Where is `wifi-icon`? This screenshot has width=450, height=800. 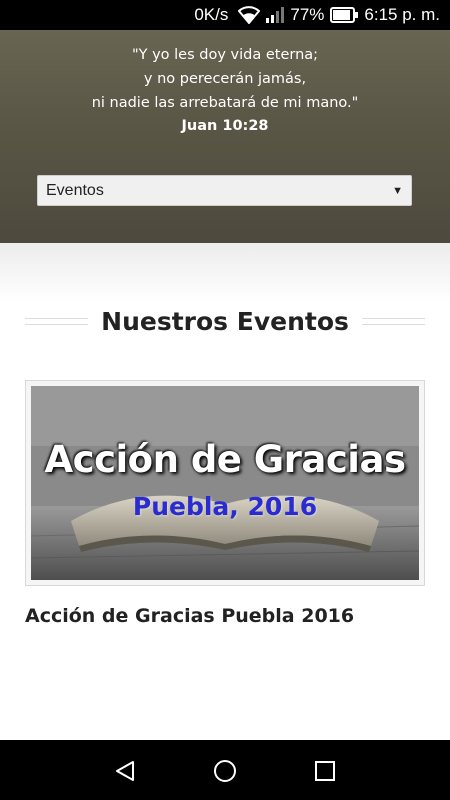 wifi-icon is located at coordinates (249, 15).